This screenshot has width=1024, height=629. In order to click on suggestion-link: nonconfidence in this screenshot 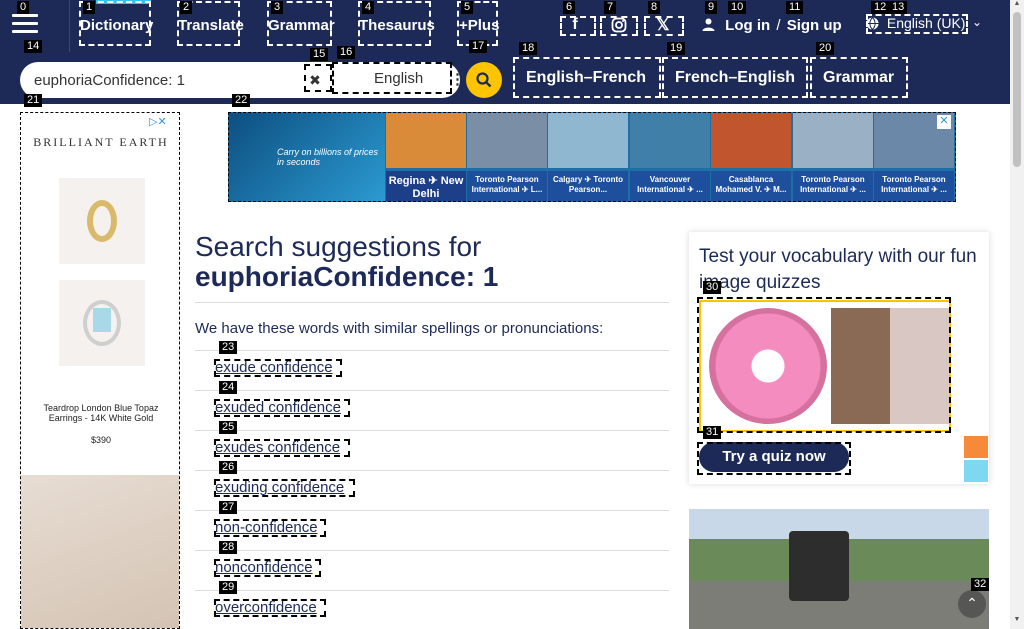, I will do `click(264, 567)`.